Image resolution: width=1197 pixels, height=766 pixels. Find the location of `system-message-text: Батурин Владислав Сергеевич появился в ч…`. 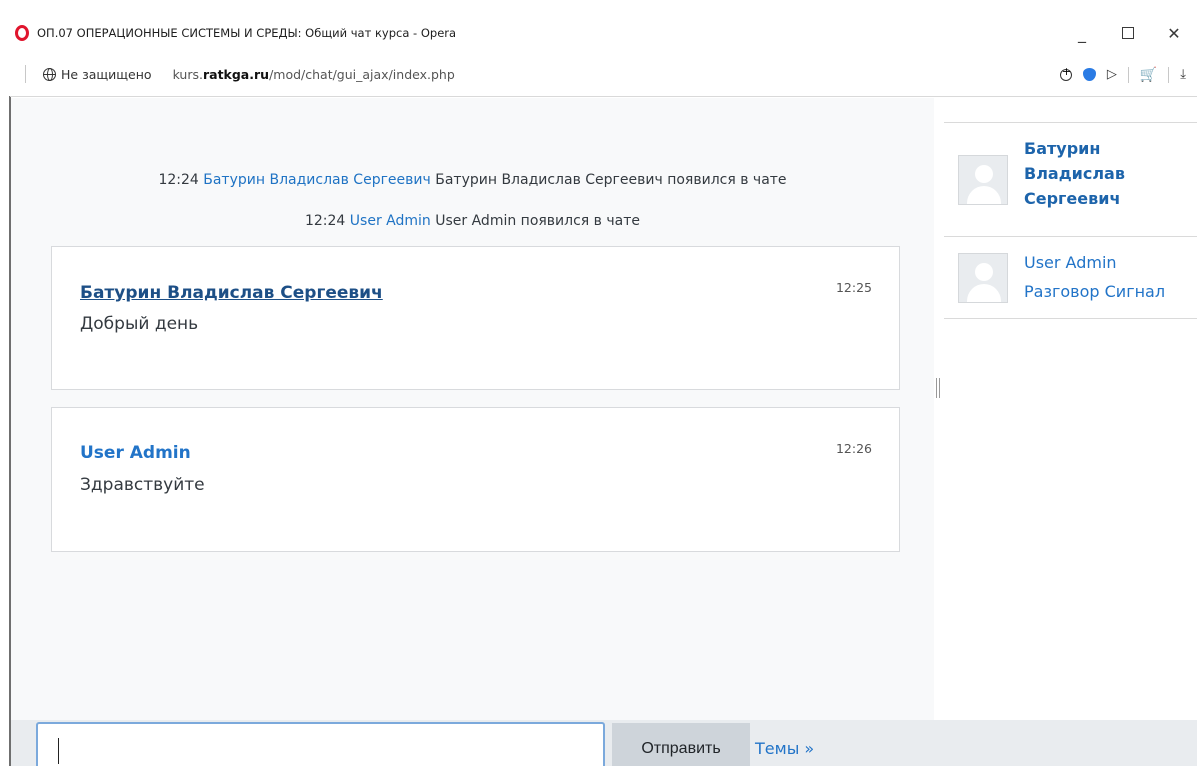

system-message-text: Батурин Владислав Сергеевич появился в ч… is located at coordinates (611, 180).